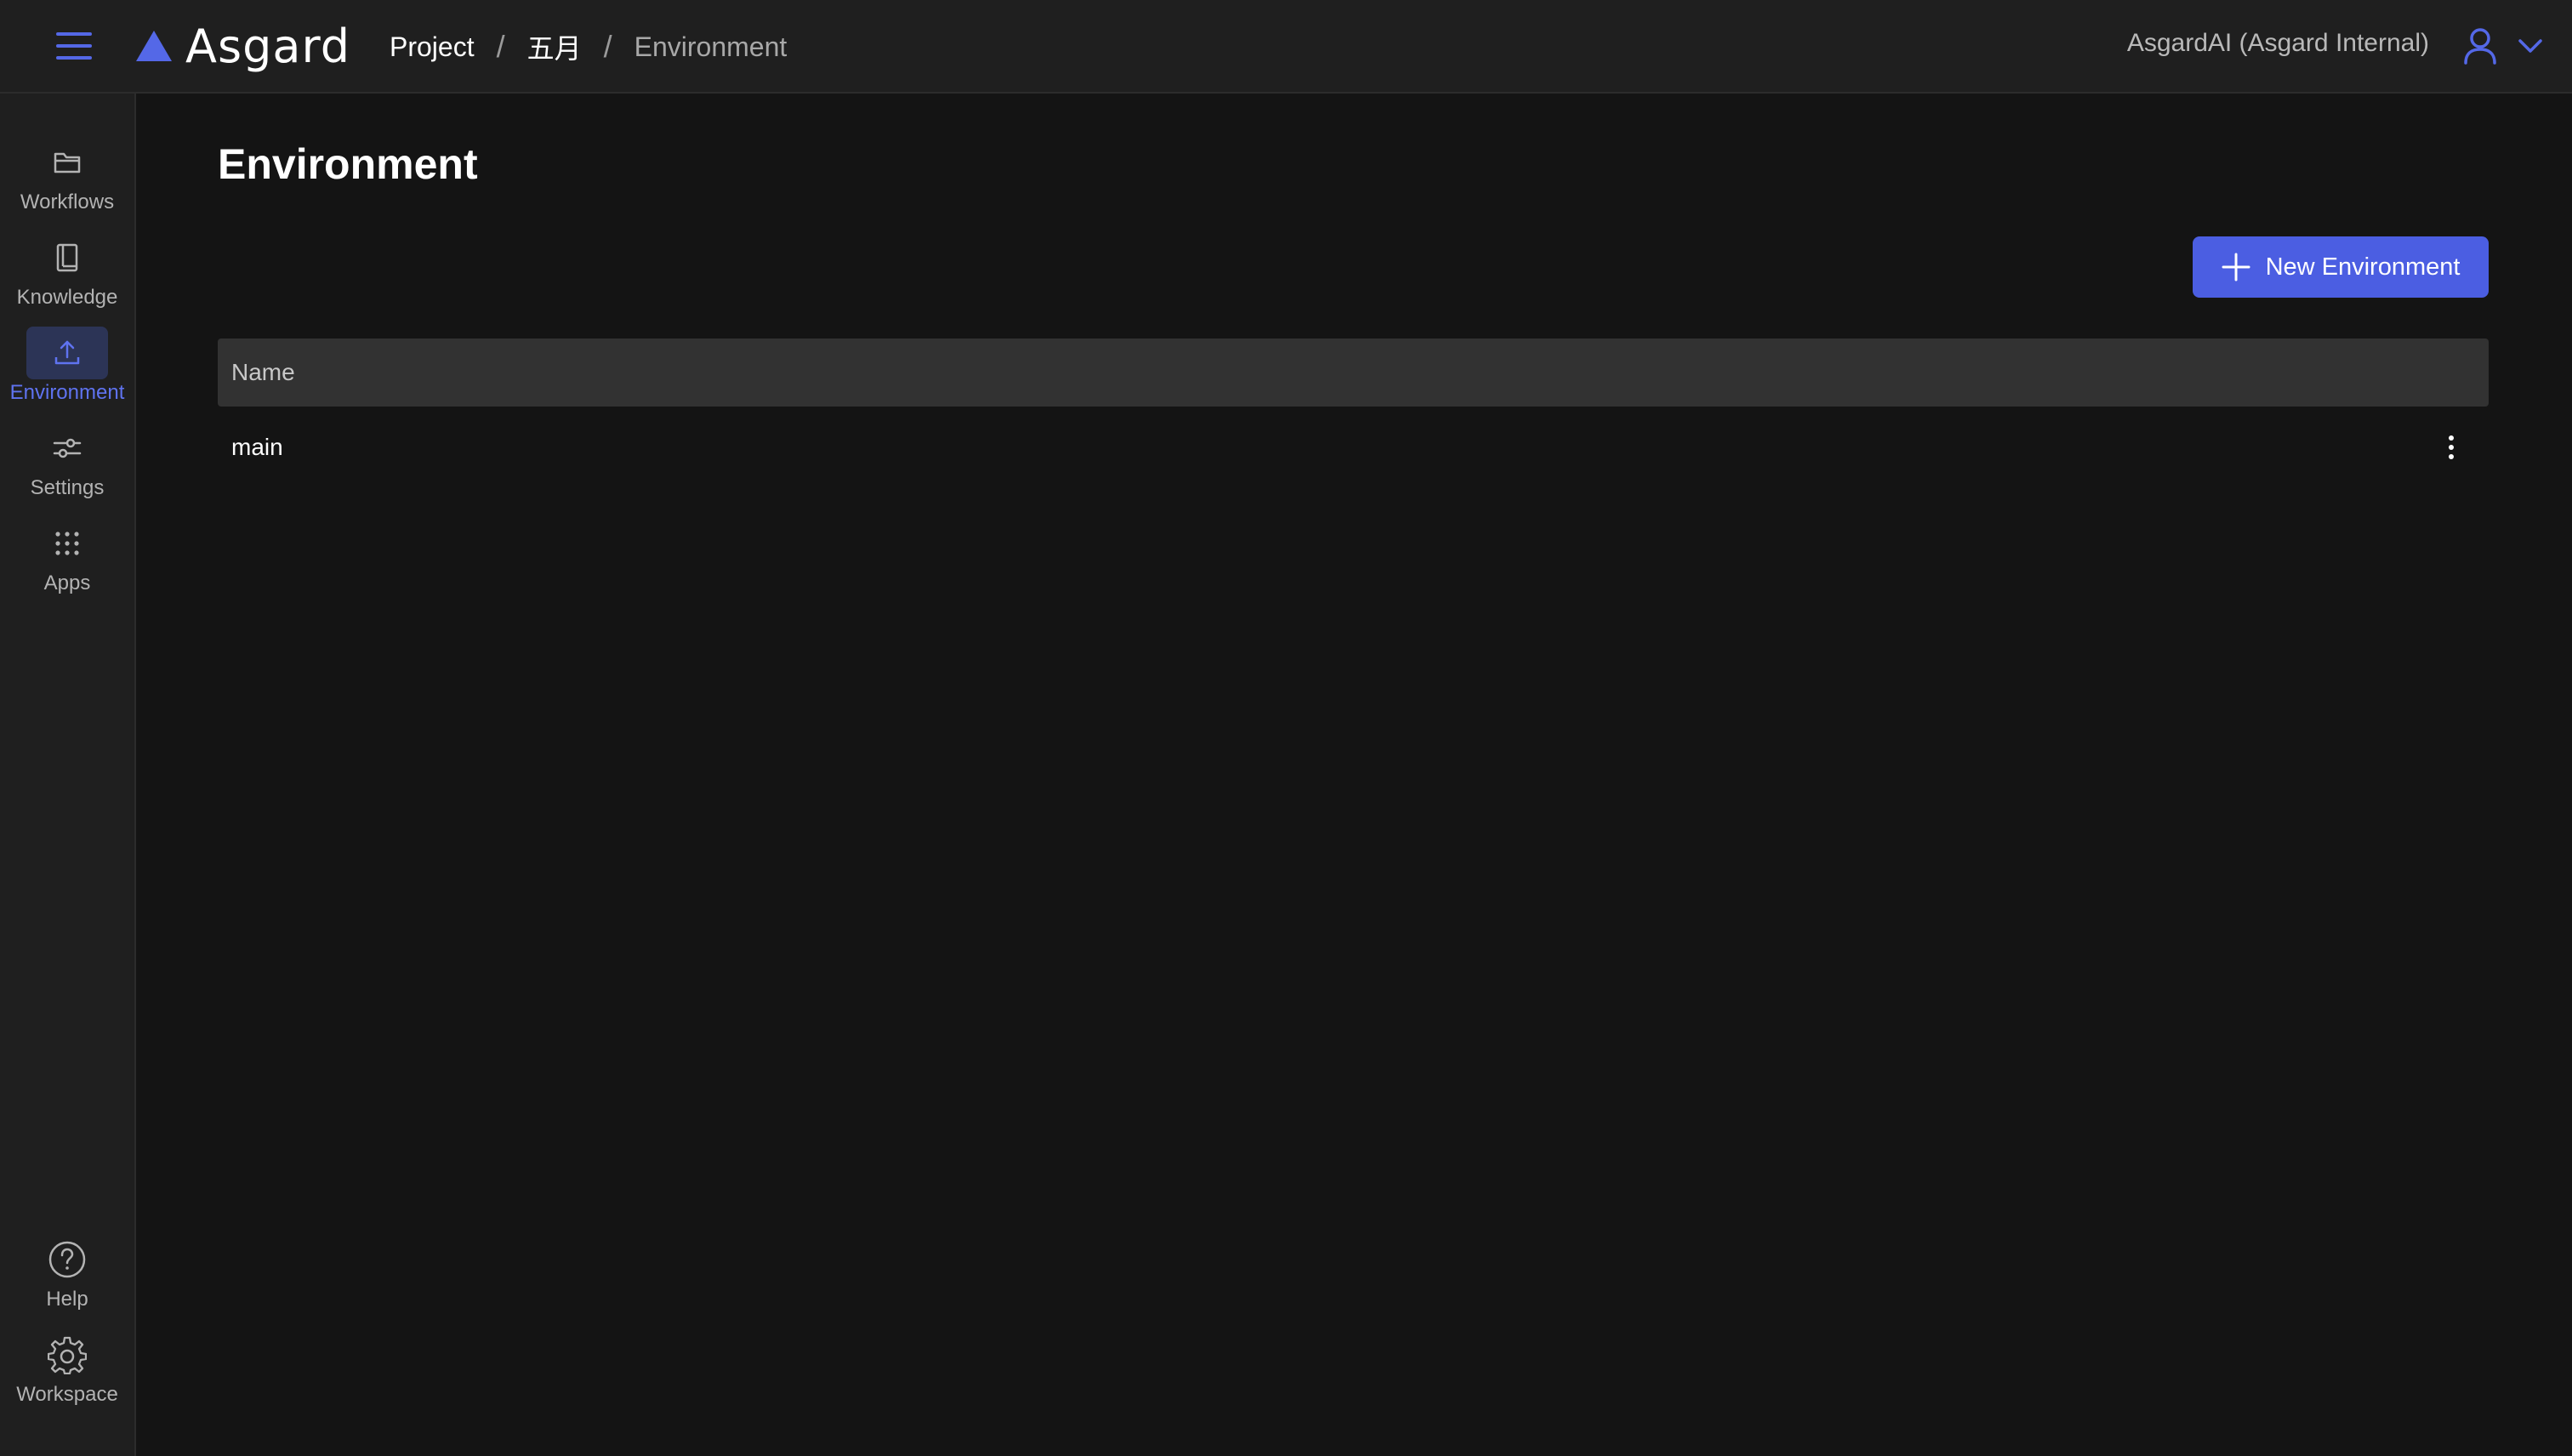  I want to click on folder-icon, so click(68, 162).